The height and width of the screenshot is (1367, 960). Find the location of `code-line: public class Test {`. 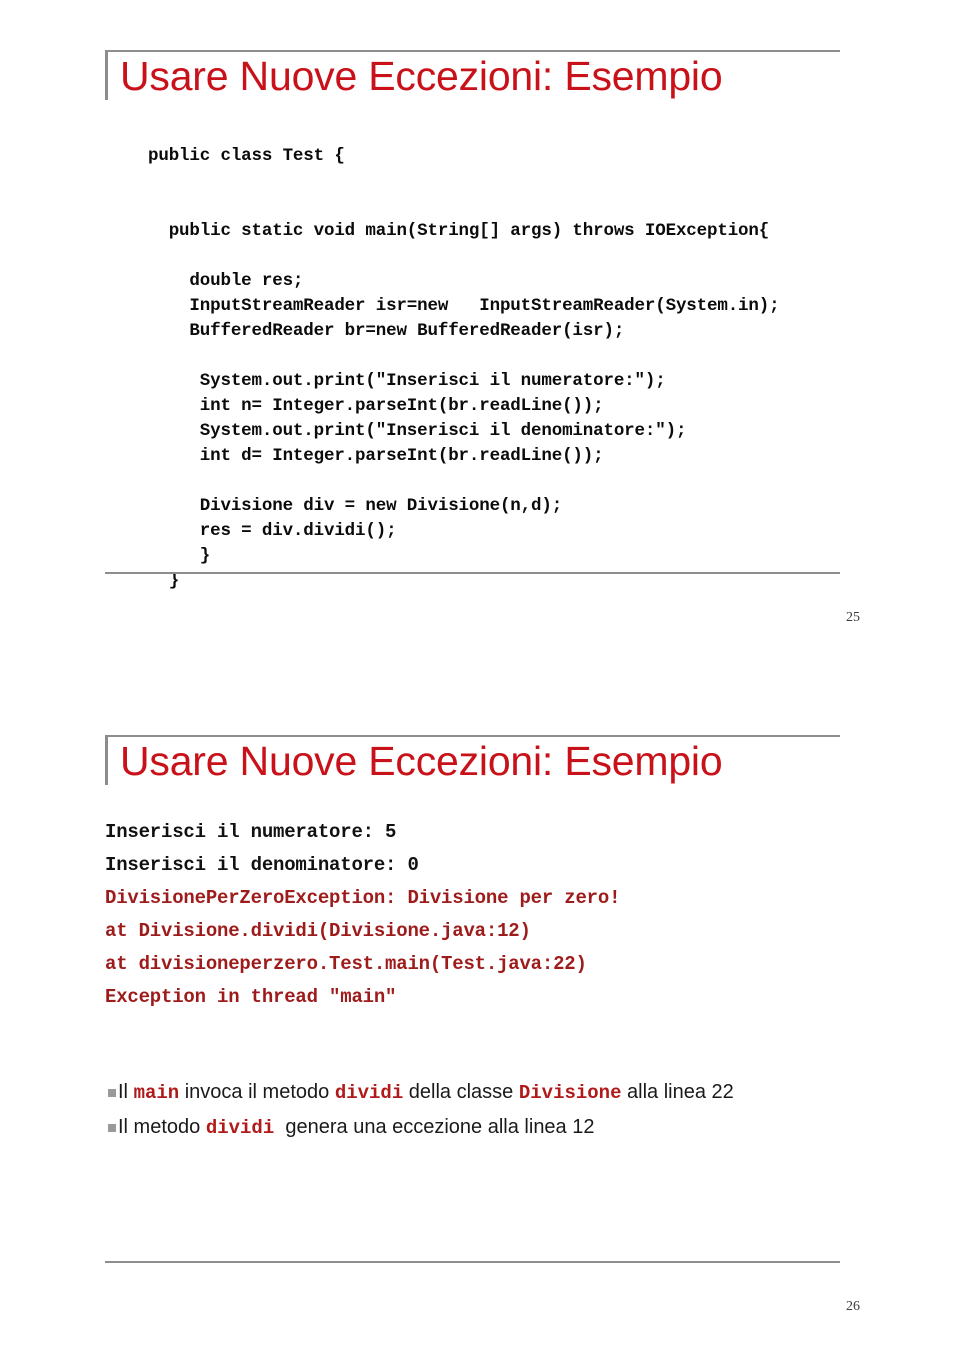

code-line: public class Test { is located at coordinates (246, 156).